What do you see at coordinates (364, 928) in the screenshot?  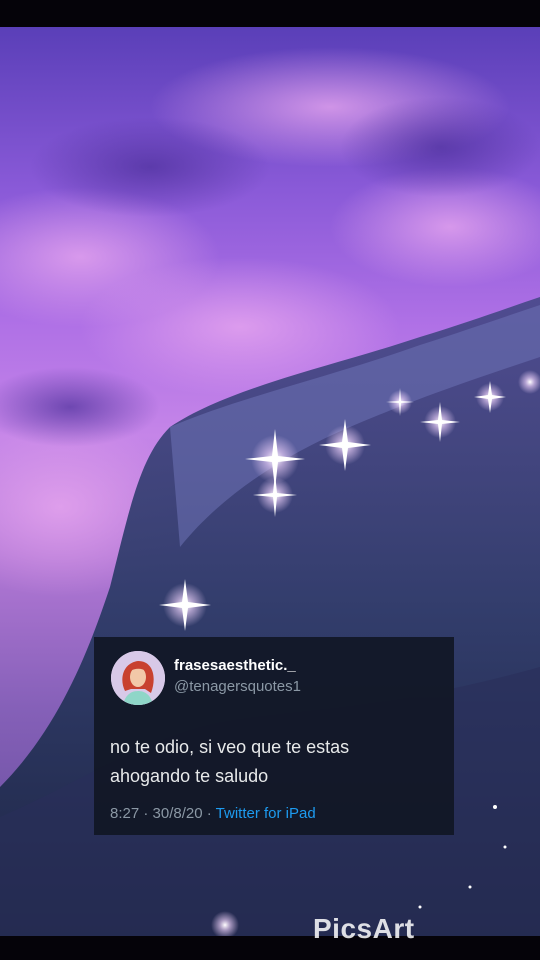 I see `picsart-watermark: PicsArt` at bounding box center [364, 928].